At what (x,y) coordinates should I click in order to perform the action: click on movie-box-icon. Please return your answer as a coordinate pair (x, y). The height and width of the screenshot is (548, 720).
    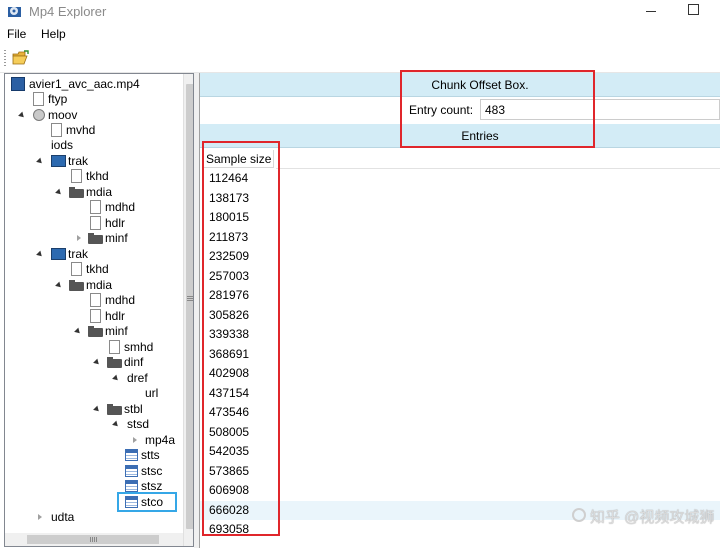
    Looking at the image, I should click on (39, 115).